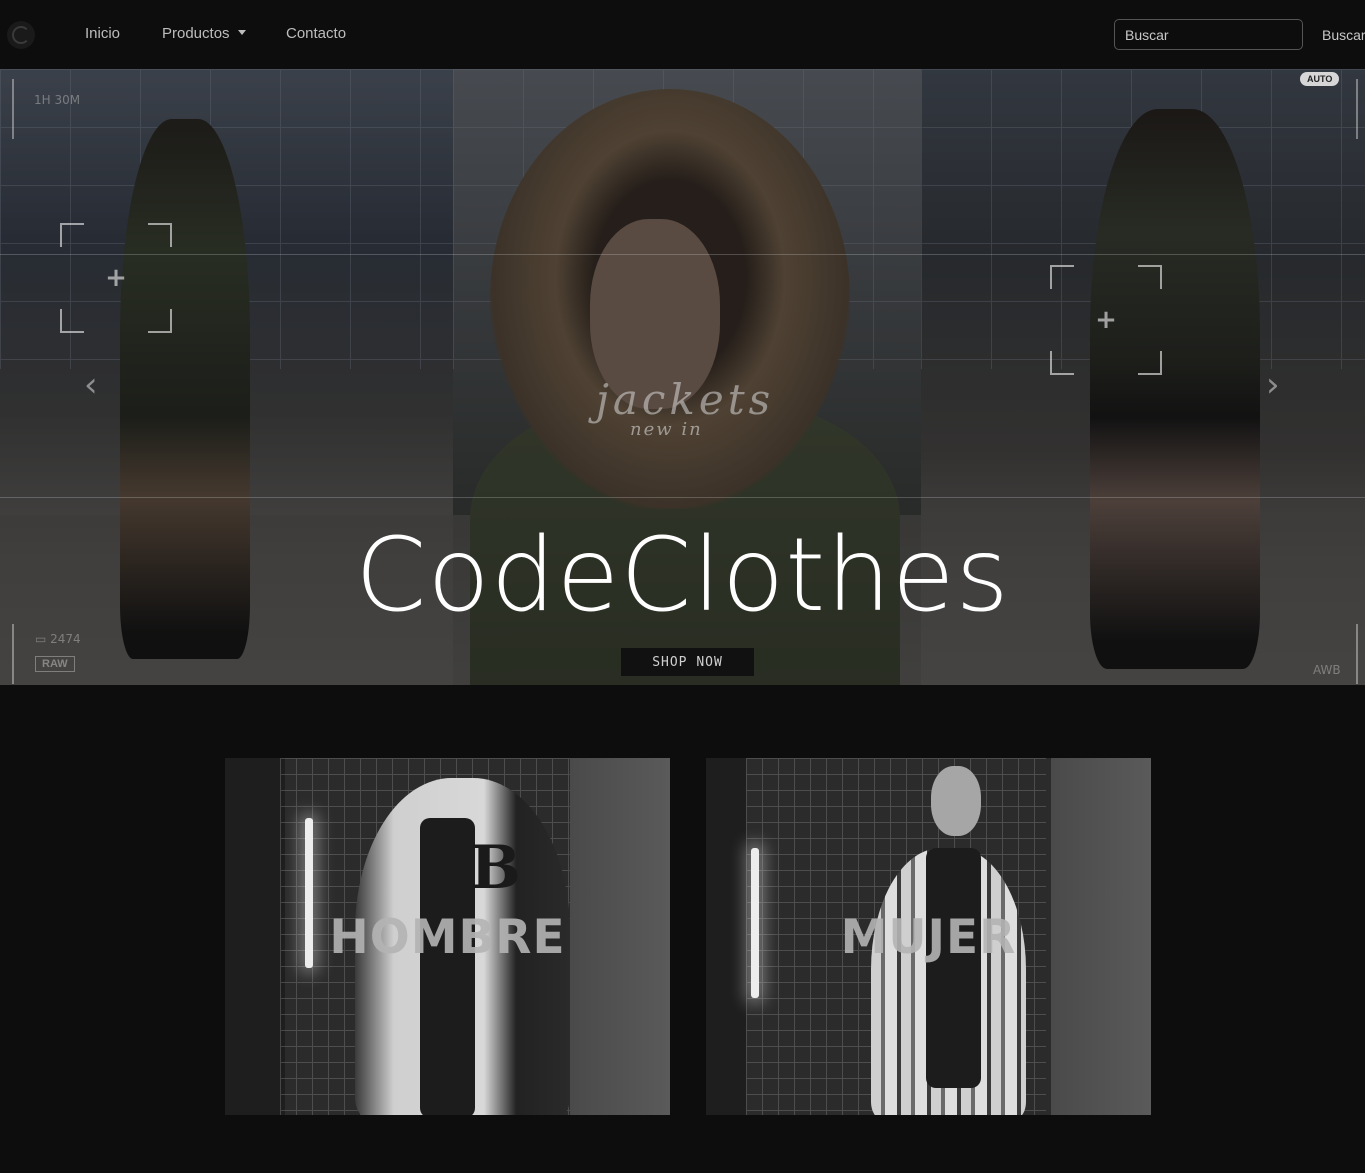 The image size is (1365, 1173). I want to click on nav-link-productos-label: Productos, so click(196, 33).